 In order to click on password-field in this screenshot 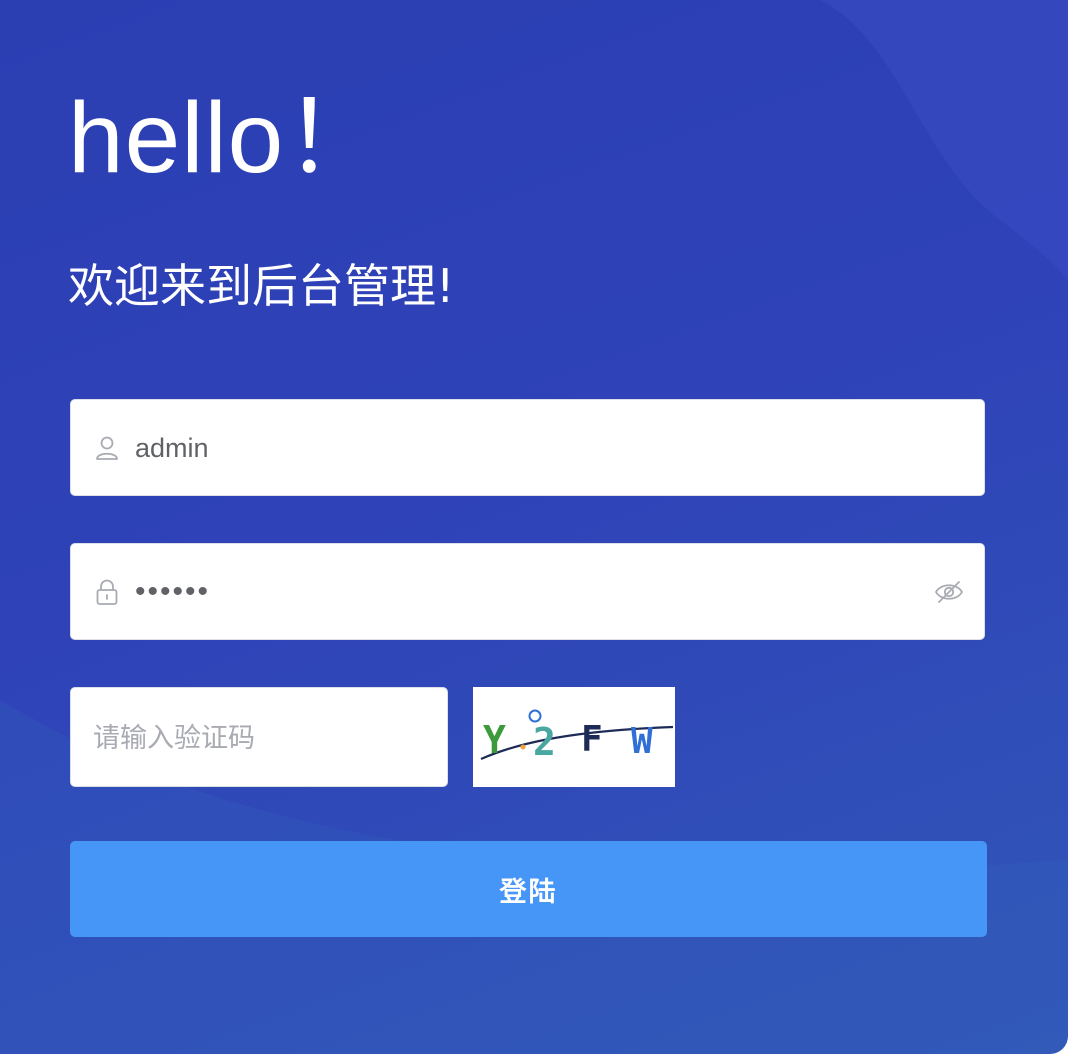, I will do `click(527, 591)`.